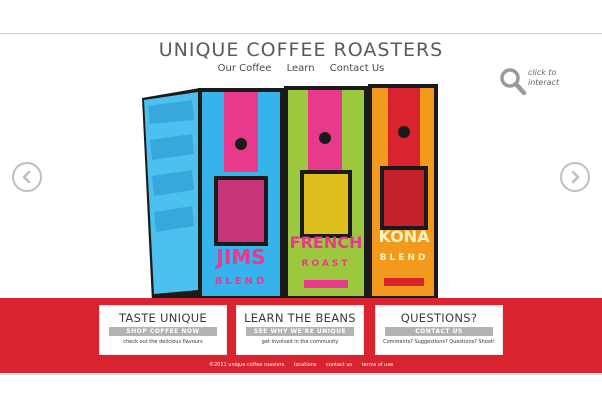 The height and width of the screenshot is (403, 602). Describe the element at coordinates (339, 365) in the screenshot. I see `footer-link-contact: contact us` at that location.